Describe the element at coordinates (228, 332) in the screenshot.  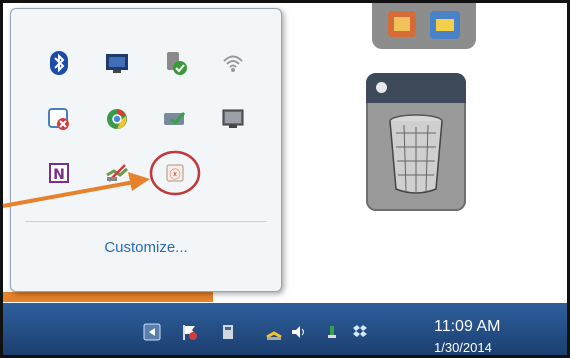
I see `power-icon` at that location.